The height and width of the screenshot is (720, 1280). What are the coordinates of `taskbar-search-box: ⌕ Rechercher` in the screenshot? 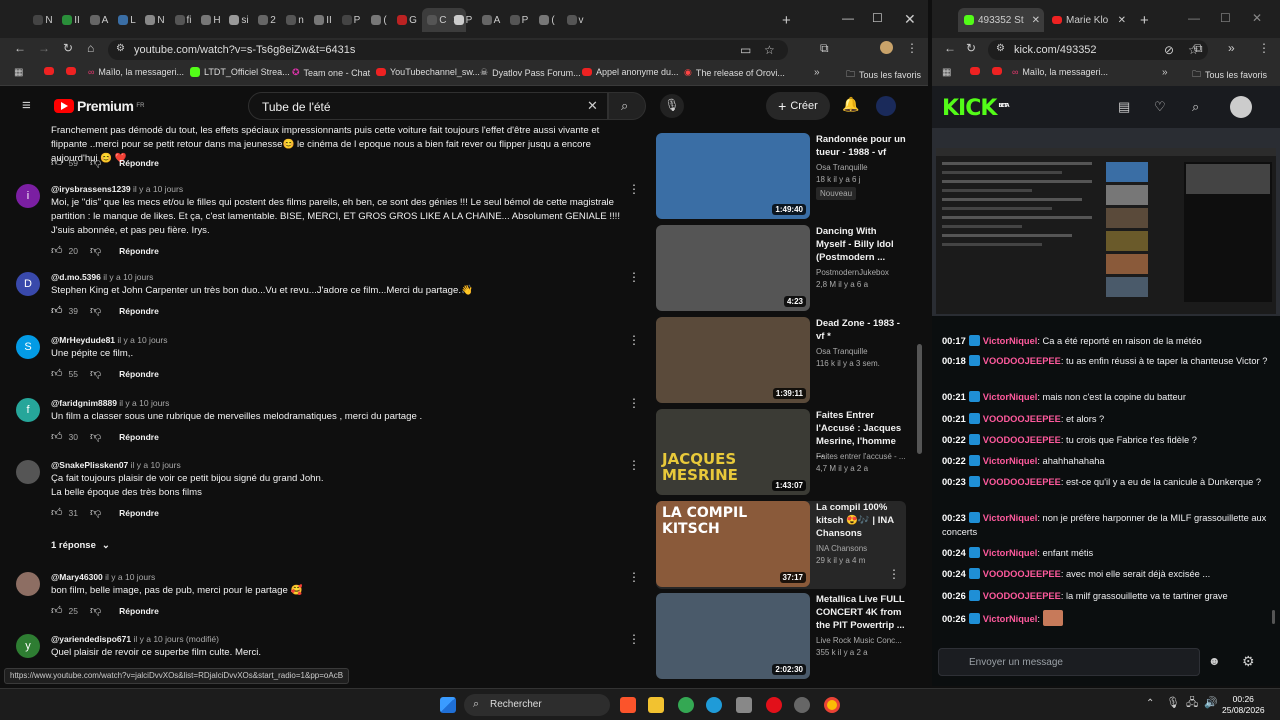 It's located at (537, 705).